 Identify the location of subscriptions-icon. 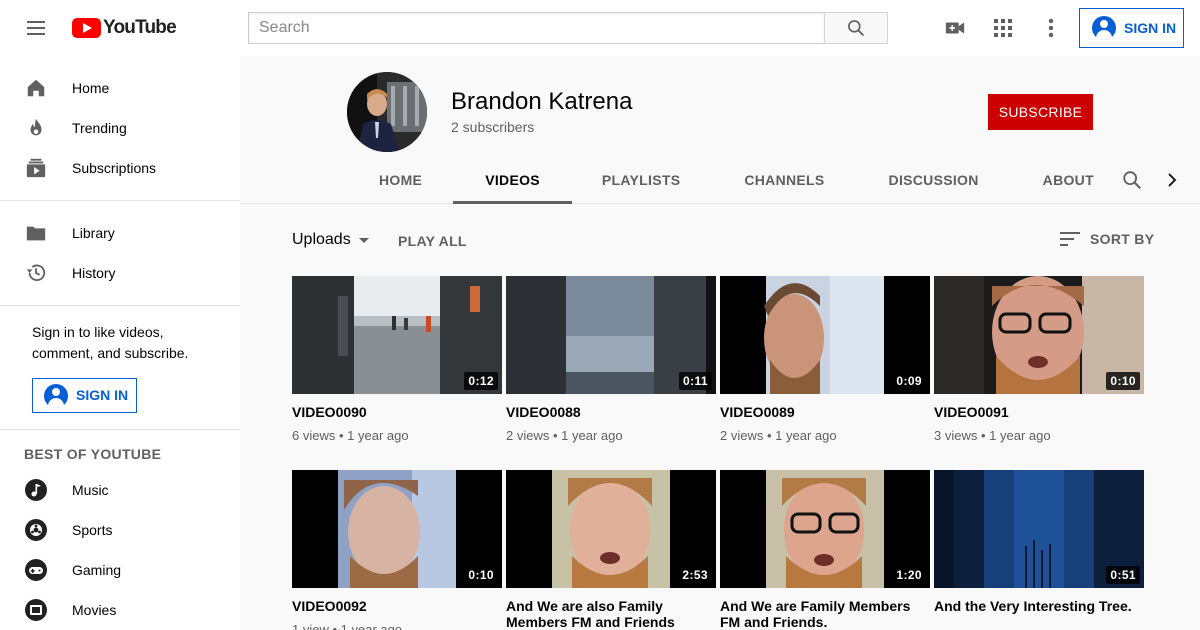
(36, 168).